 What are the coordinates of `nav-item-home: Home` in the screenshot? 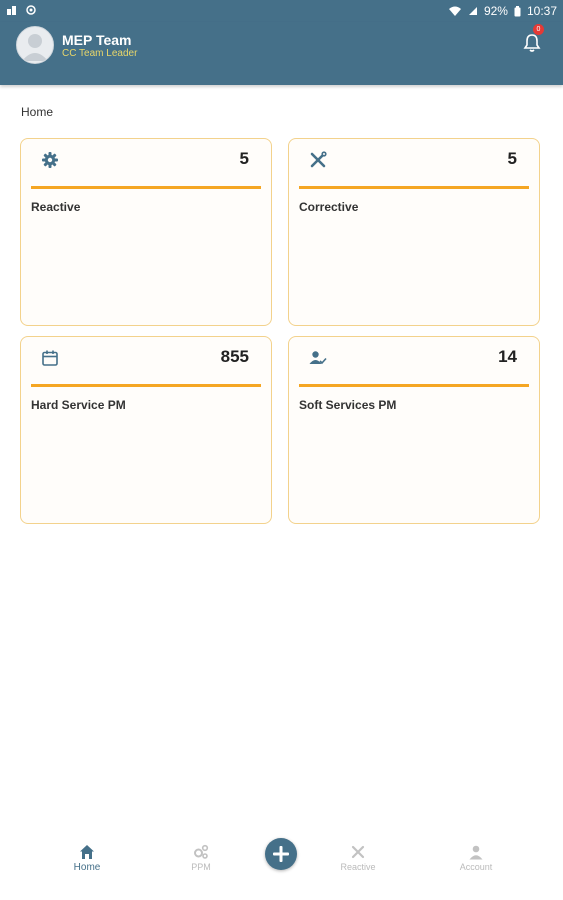 It's located at (87, 858).